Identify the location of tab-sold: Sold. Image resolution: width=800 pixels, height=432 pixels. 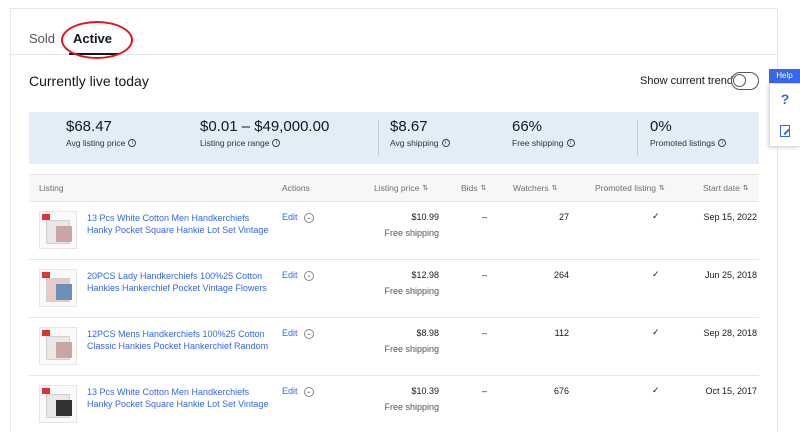
(42, 38).